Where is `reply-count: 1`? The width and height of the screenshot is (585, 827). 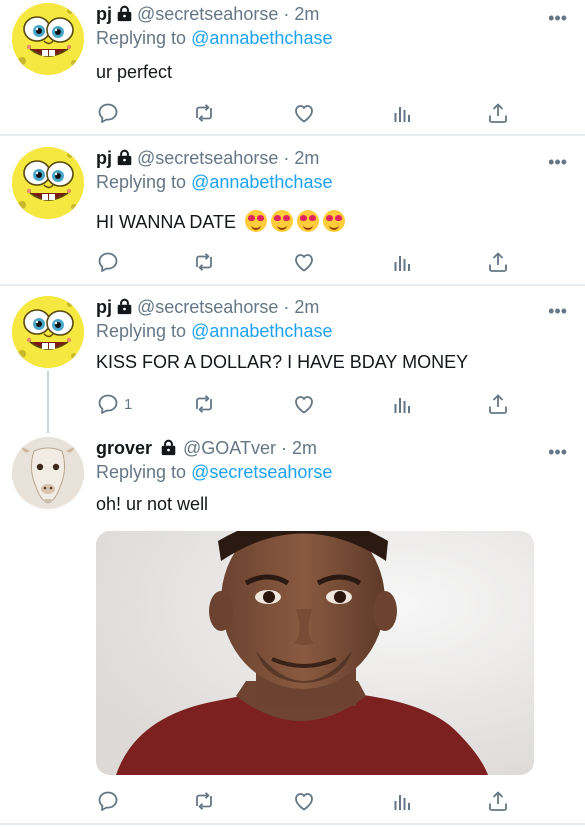
reply-count: 1 is located at coordinates (128, 404).